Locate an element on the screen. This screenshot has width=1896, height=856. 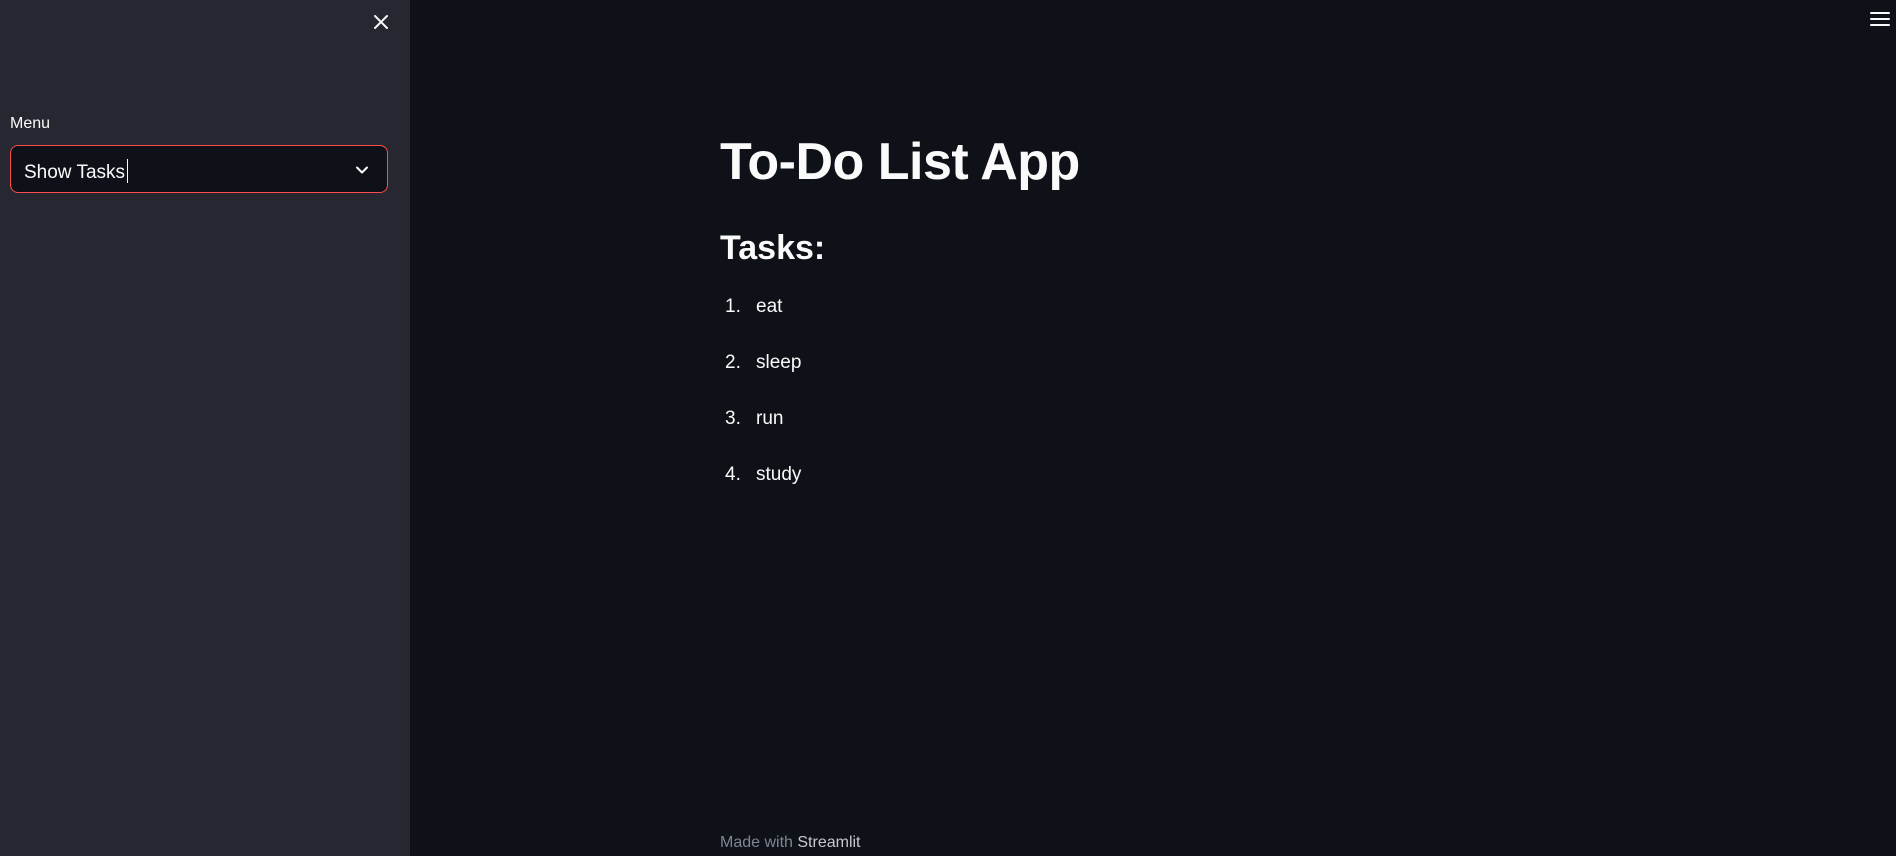
chevron-down-icon is located at coordinates (362, 170).